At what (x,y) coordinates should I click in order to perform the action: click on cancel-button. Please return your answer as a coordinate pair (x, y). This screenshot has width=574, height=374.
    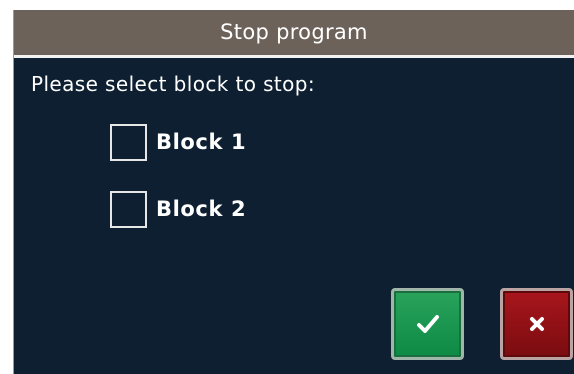
    Looking at the image, I should click on (536, 324).